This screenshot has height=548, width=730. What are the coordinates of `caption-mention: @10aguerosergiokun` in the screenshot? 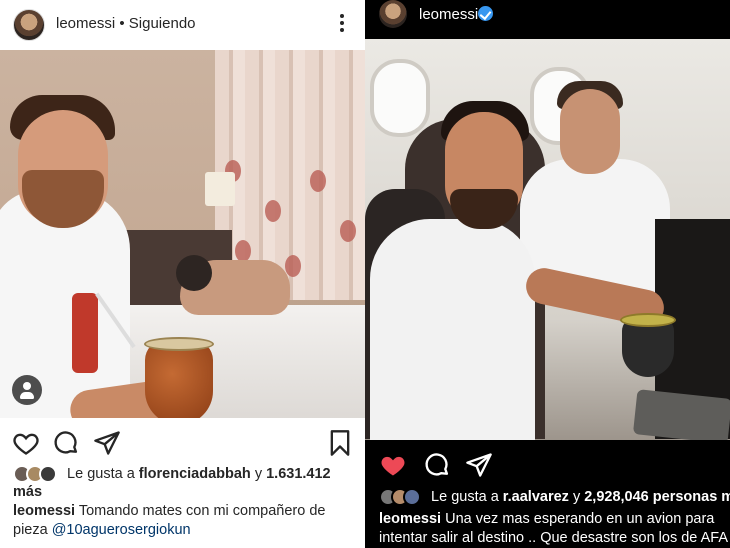 It's located at (121, 530).